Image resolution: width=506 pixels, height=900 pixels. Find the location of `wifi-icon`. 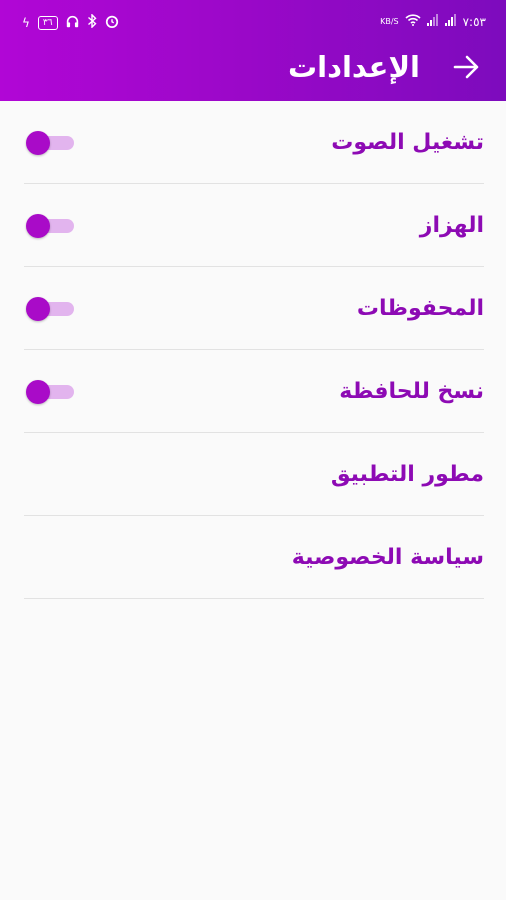

wifi-icon is located at coordinates (413, 21).